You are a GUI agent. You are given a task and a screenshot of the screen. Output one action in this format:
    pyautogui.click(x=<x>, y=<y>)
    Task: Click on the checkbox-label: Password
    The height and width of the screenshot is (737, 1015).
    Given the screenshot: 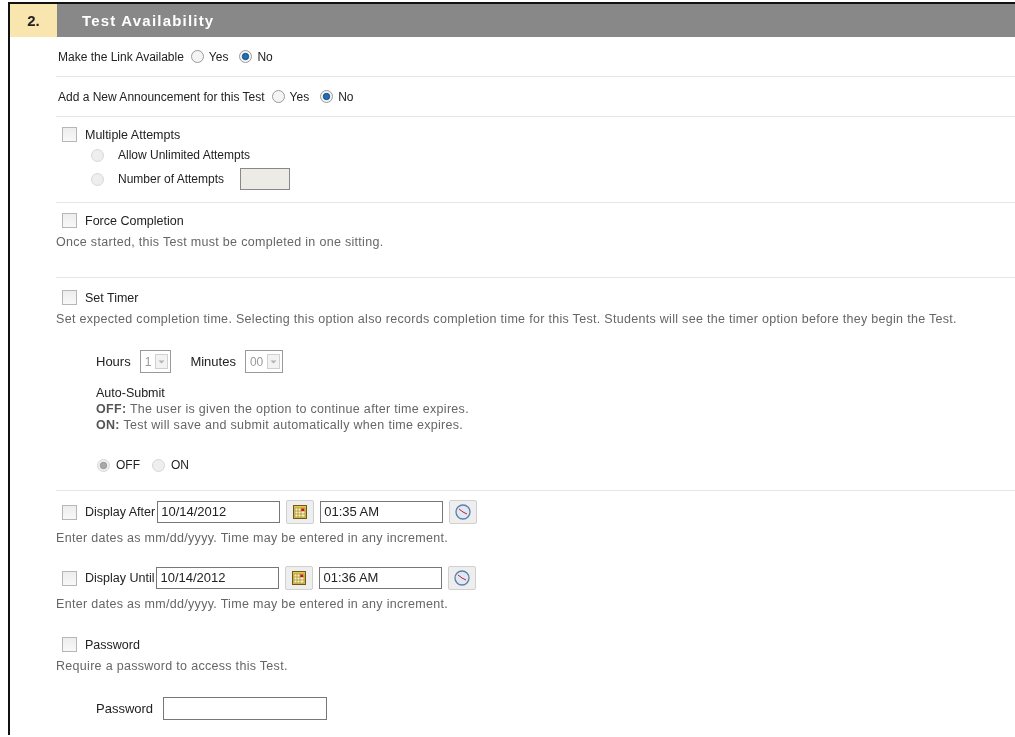 What is the action you would take?
    pyautogui.click(x=112, y=644)
    